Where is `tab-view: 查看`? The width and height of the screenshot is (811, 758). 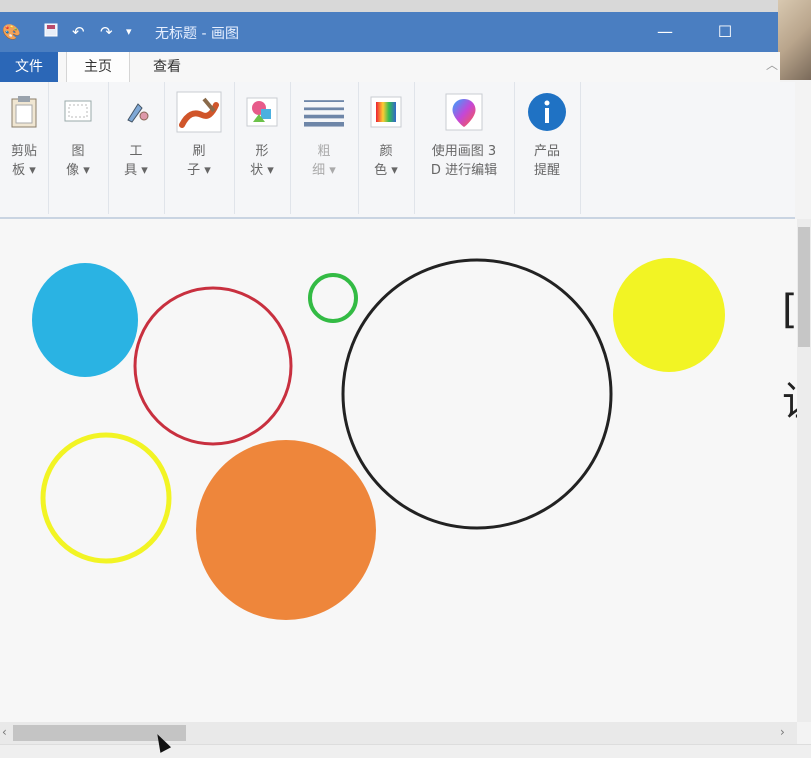
tab-view: 查看 is located at coordinates (167, 67).